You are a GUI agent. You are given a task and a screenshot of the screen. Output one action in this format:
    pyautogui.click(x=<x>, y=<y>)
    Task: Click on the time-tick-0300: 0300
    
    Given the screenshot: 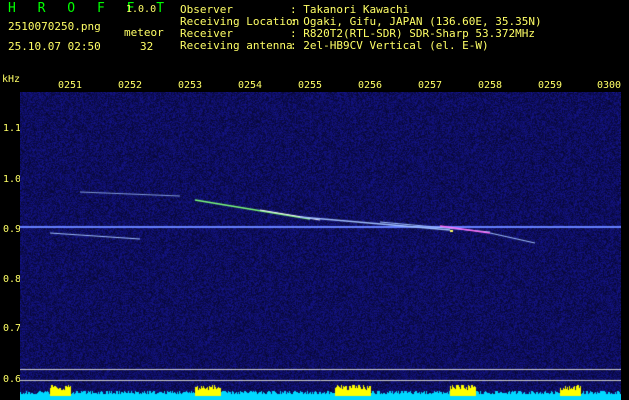 What is the action you would take?
    pyautogui.click(x=609, y=85)
    